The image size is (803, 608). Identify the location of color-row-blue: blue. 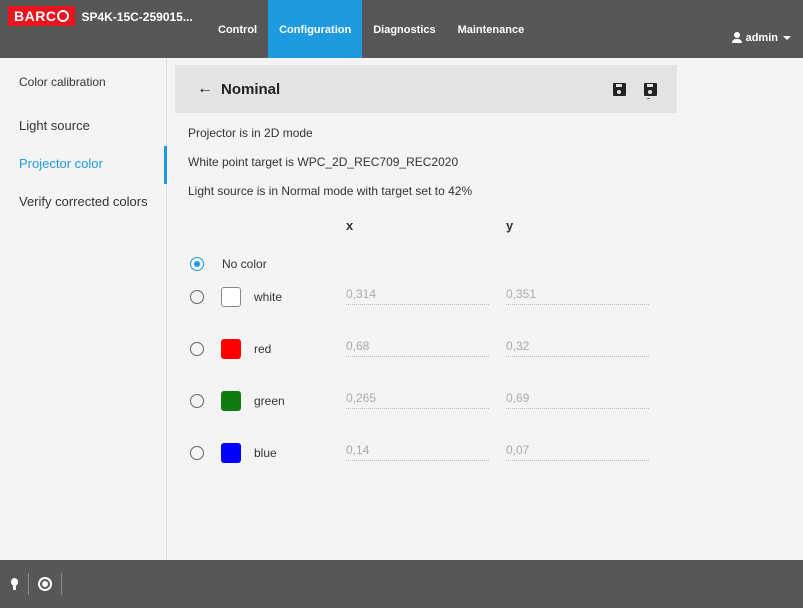
(233, 453).